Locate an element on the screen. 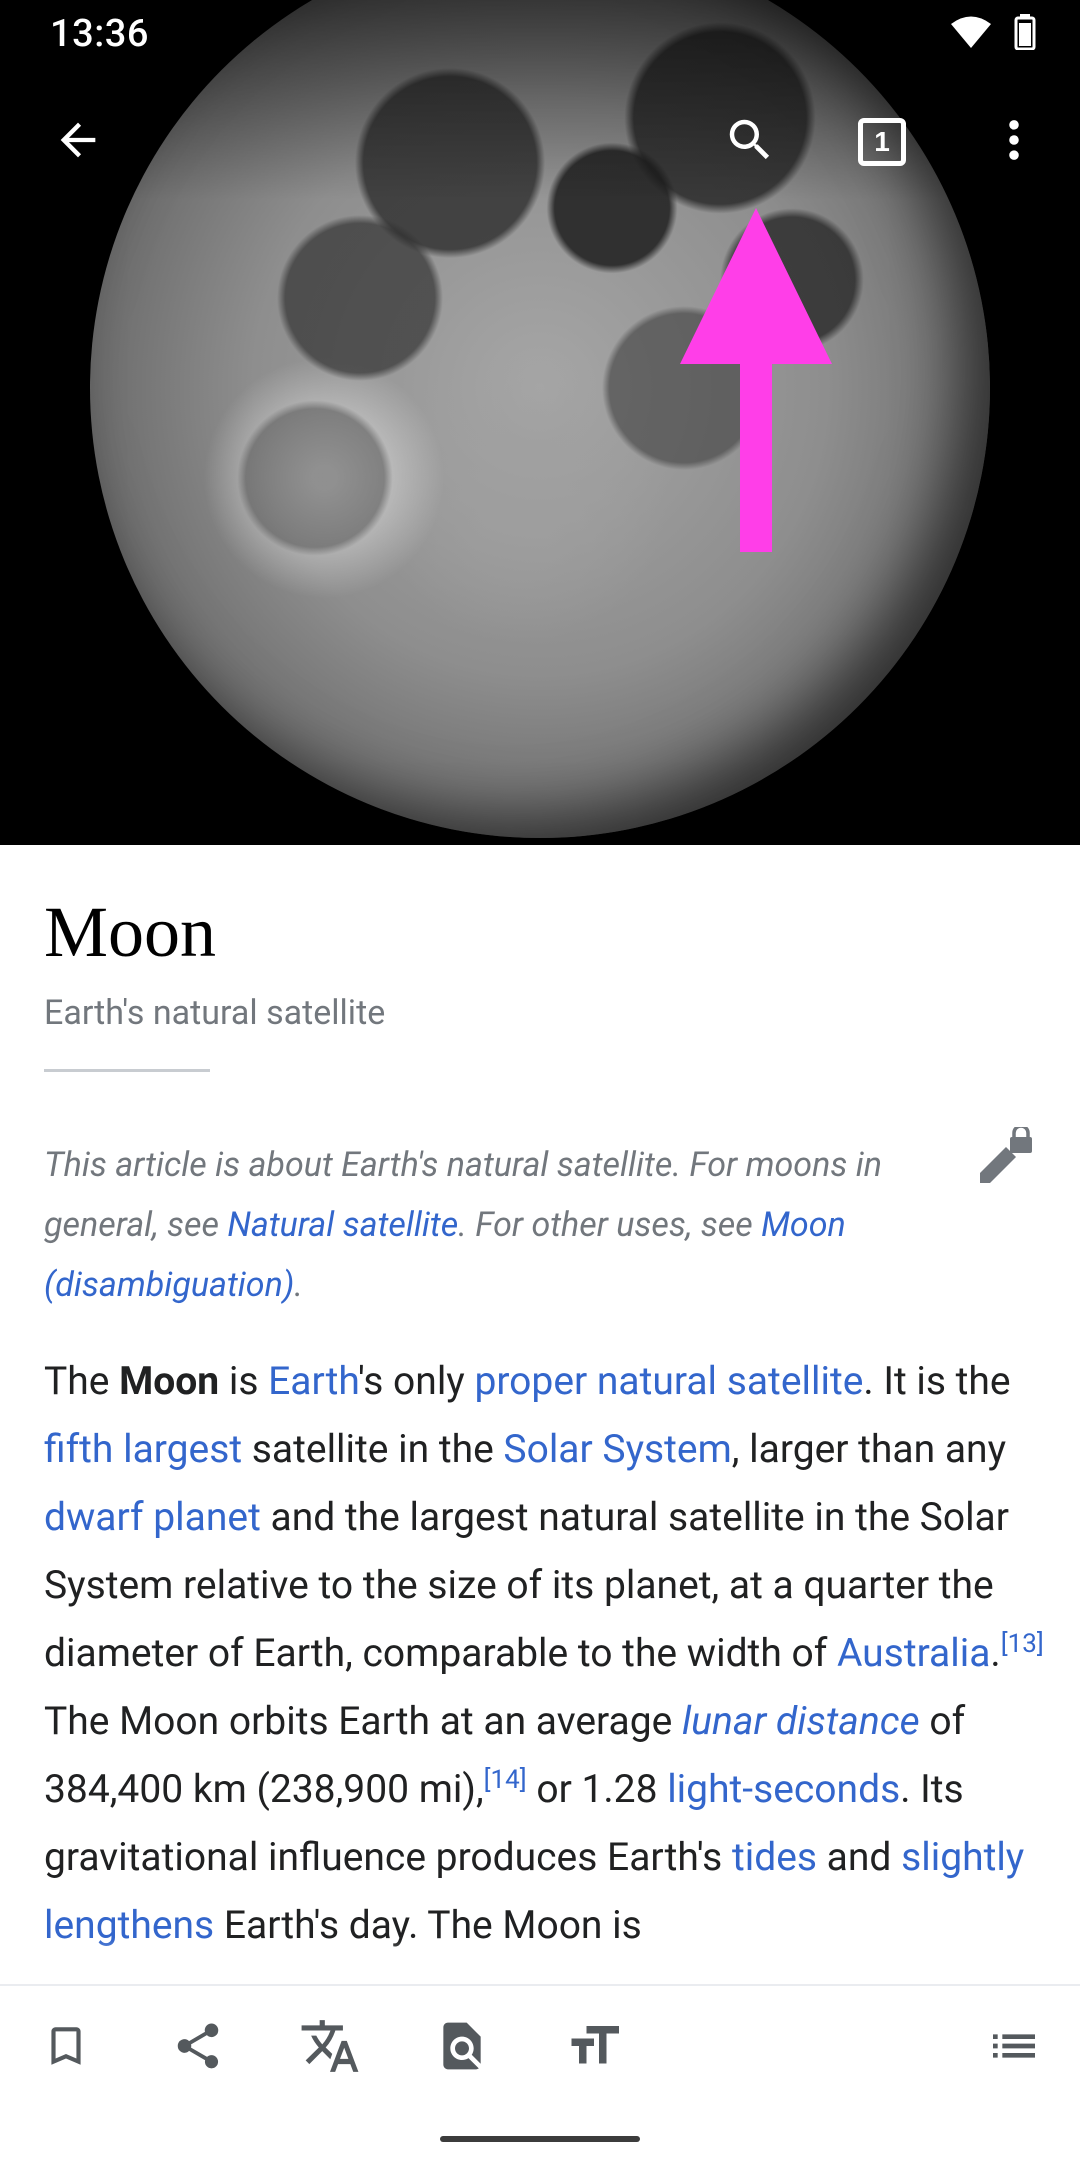  arrow-left-icon is located at coordinates (78, 142).